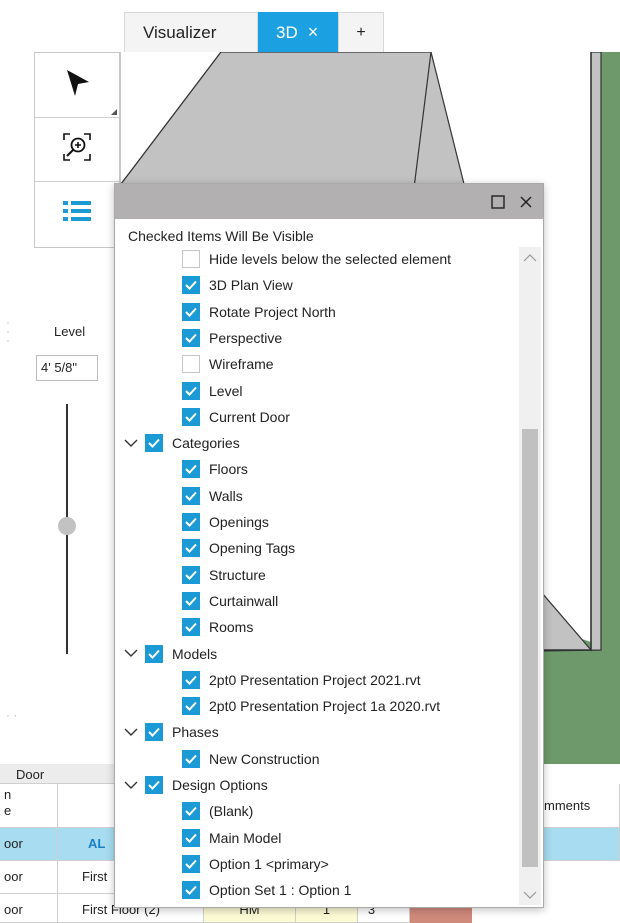  Describe the element at coordinates (191, 32) in the screenshot. I see `tab-visualizer: Visualizer` at that location.